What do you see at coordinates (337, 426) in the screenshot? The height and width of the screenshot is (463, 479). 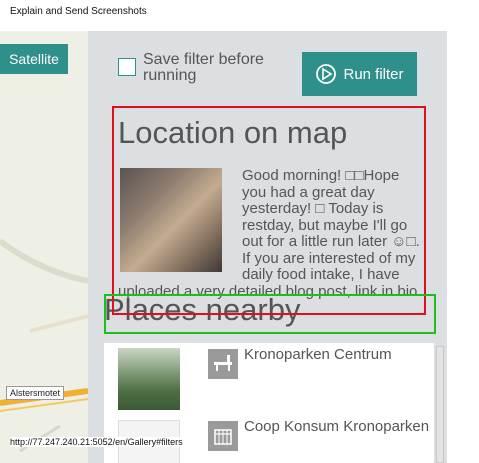 I see `place-name: Coop Konsum Kronoparken` at bounding box center [337, 426].